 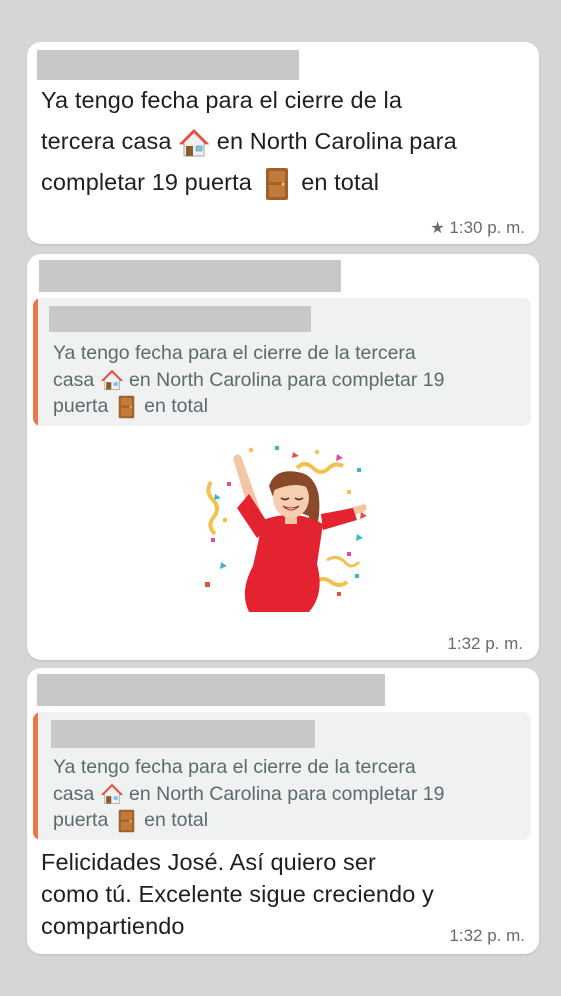 I want to click on woman-figure, so click(x=300, y=533).